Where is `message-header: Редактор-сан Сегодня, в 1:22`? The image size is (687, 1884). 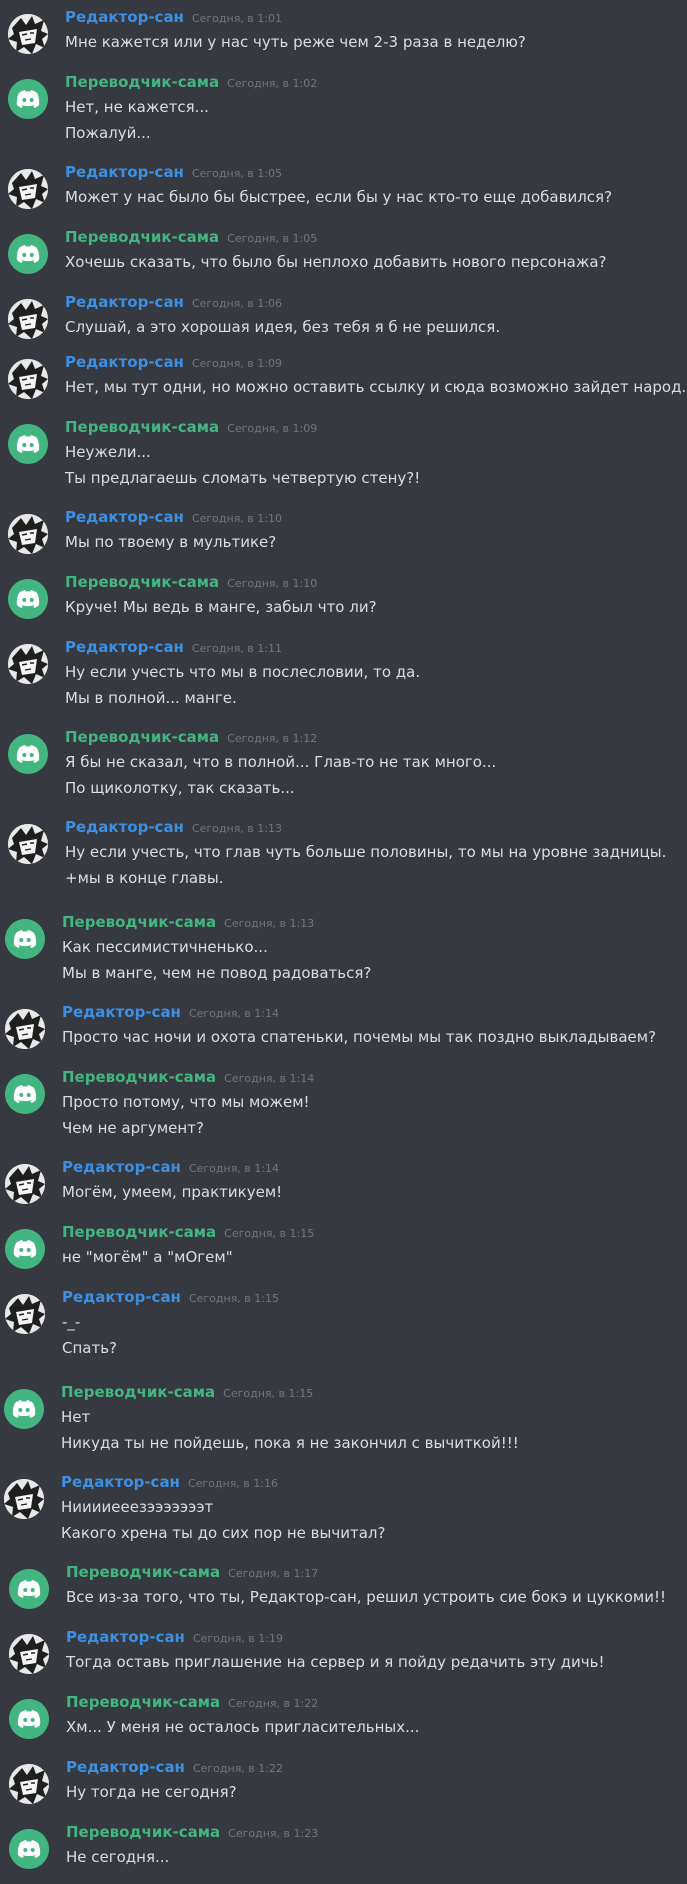
message-header: Редактор-сан Сегодня, в 1:22 is located at coordinates (174, 1766).